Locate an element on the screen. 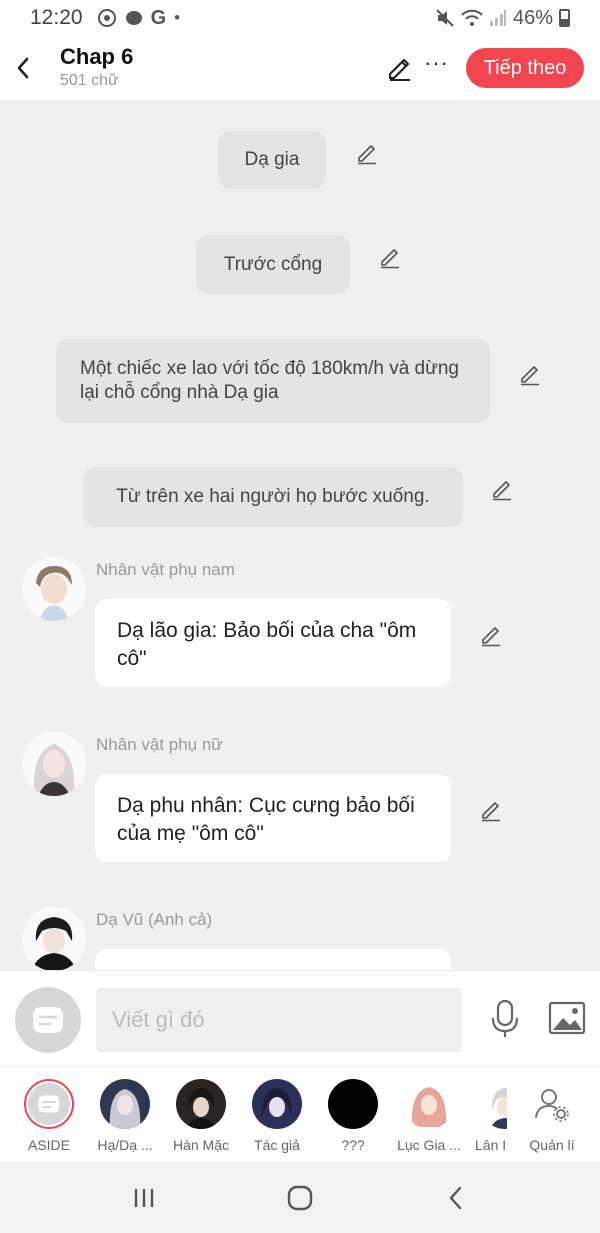 This screenshot has width=600, height=1233. image-icon is located at coordinates (567, 1018).